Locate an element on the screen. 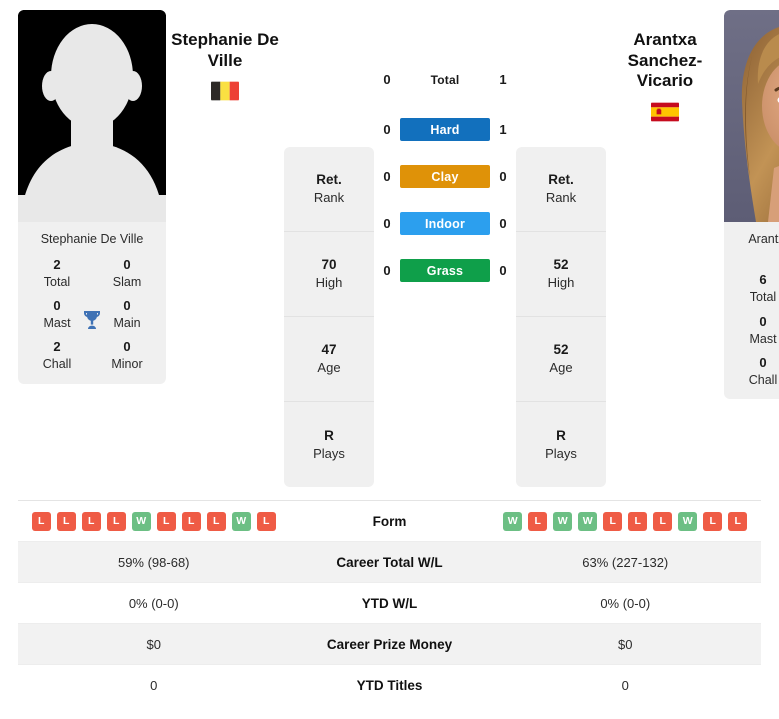 Image resolution: width=779 pixels, height=719 pixels. right-info-card: Ret. Rank 52 High 52 Age R Plays is located at coordinates (561, 317).